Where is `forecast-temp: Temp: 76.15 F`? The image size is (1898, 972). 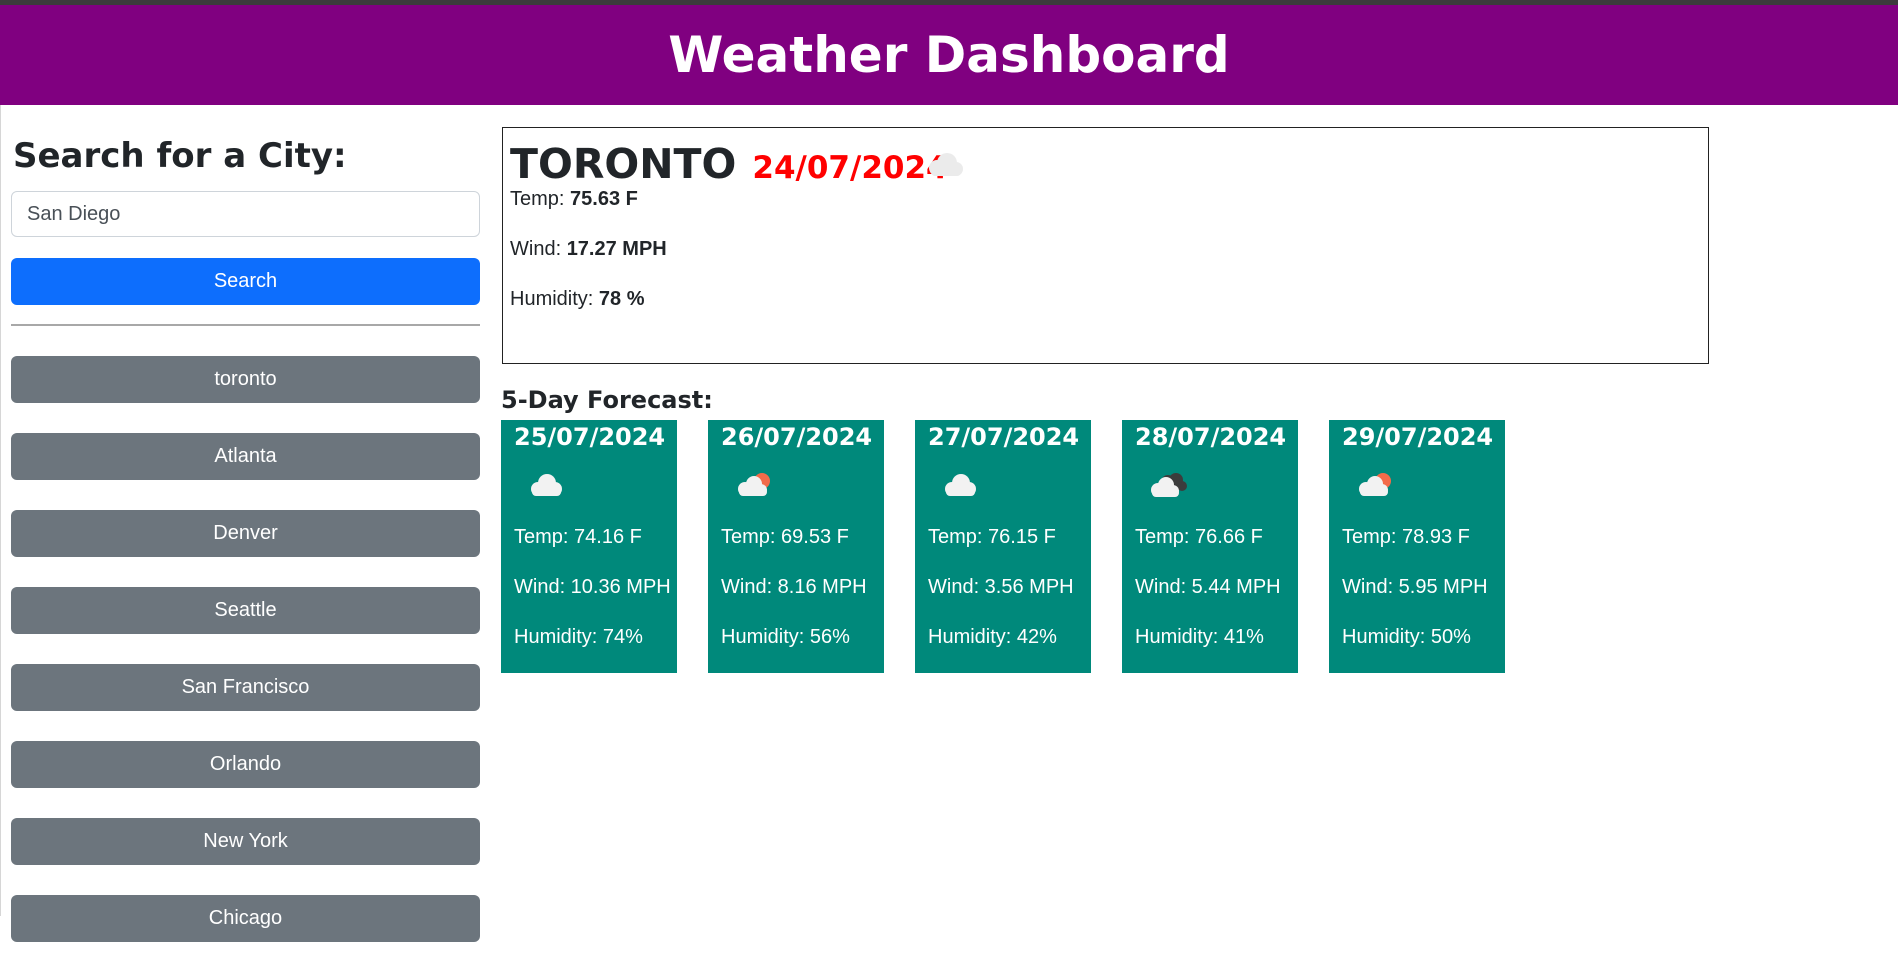
forecast-temp: Temp: 76.15 F is located at coordinates (992, 537).